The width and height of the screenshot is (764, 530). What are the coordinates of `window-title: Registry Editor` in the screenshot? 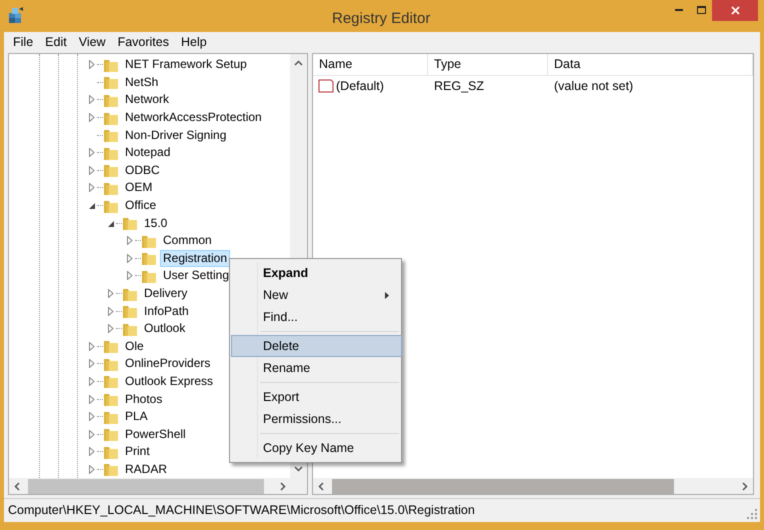 It's located at (381, 19).